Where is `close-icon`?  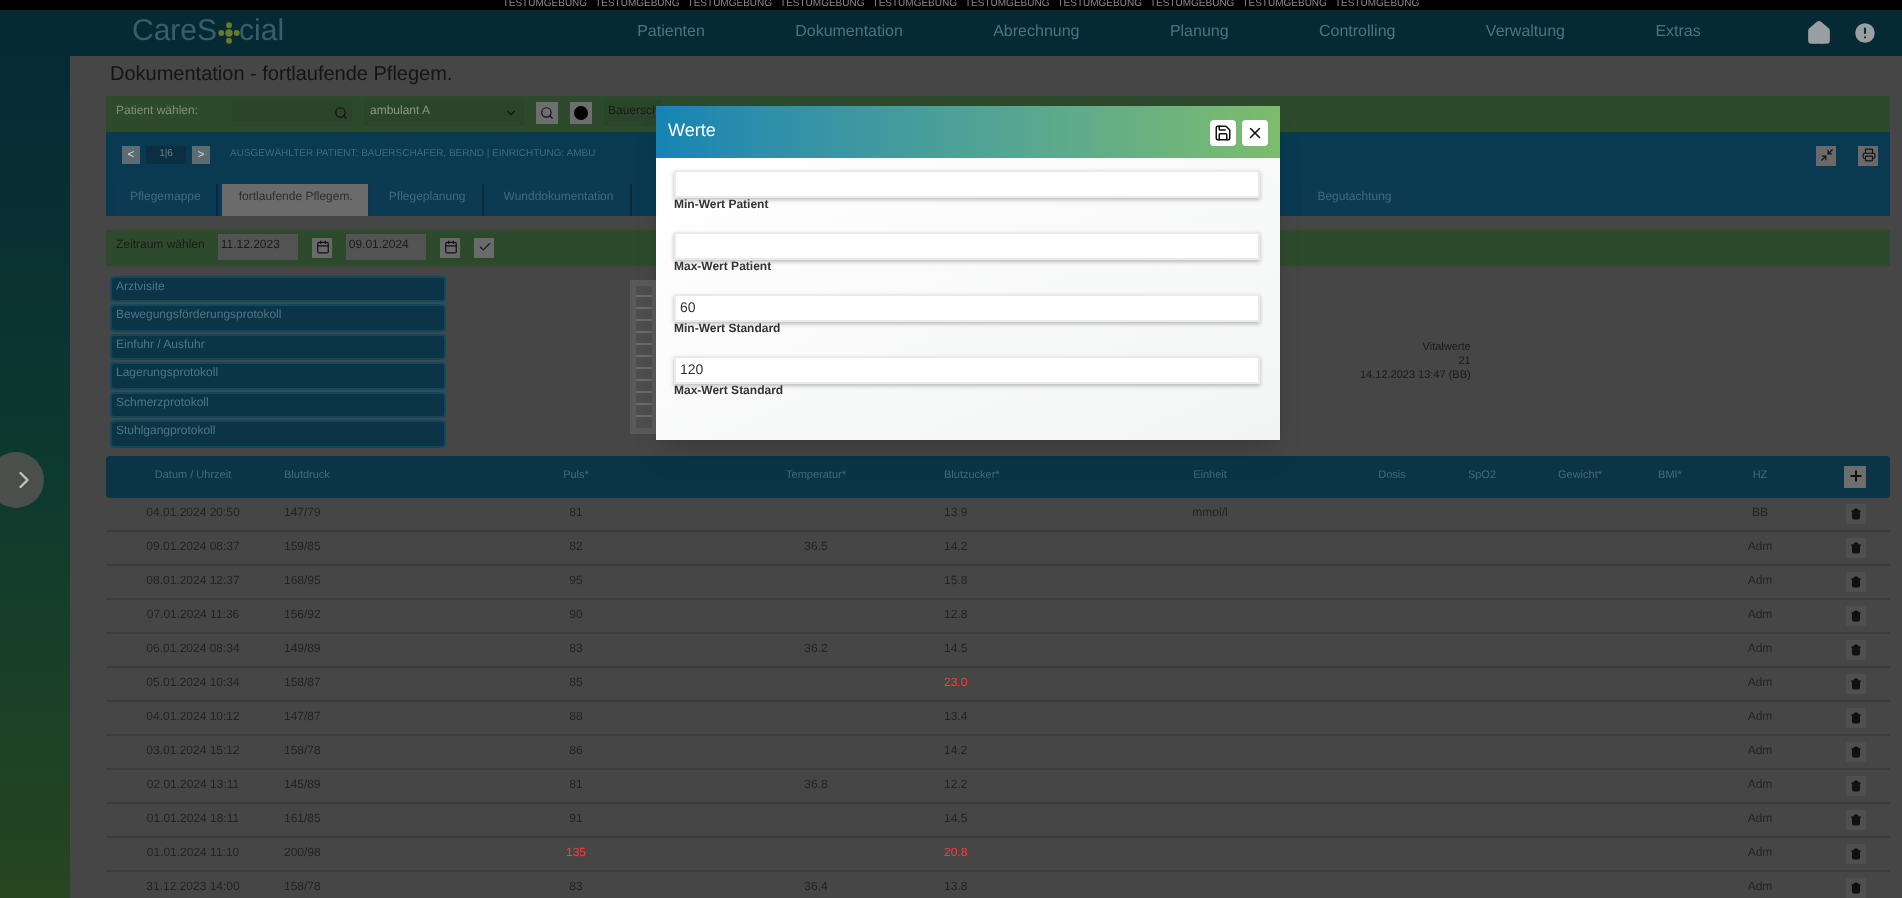
close-icon is located at coordinates (1255, 132).